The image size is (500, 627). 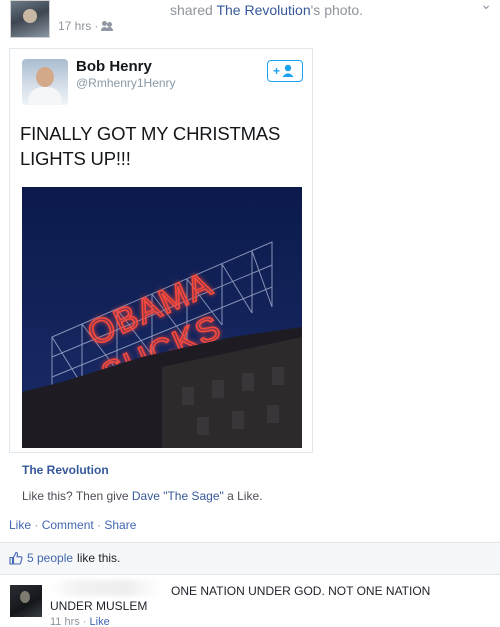 I want to click on shared-suffix: 's photo., so click(x=337, y=10).